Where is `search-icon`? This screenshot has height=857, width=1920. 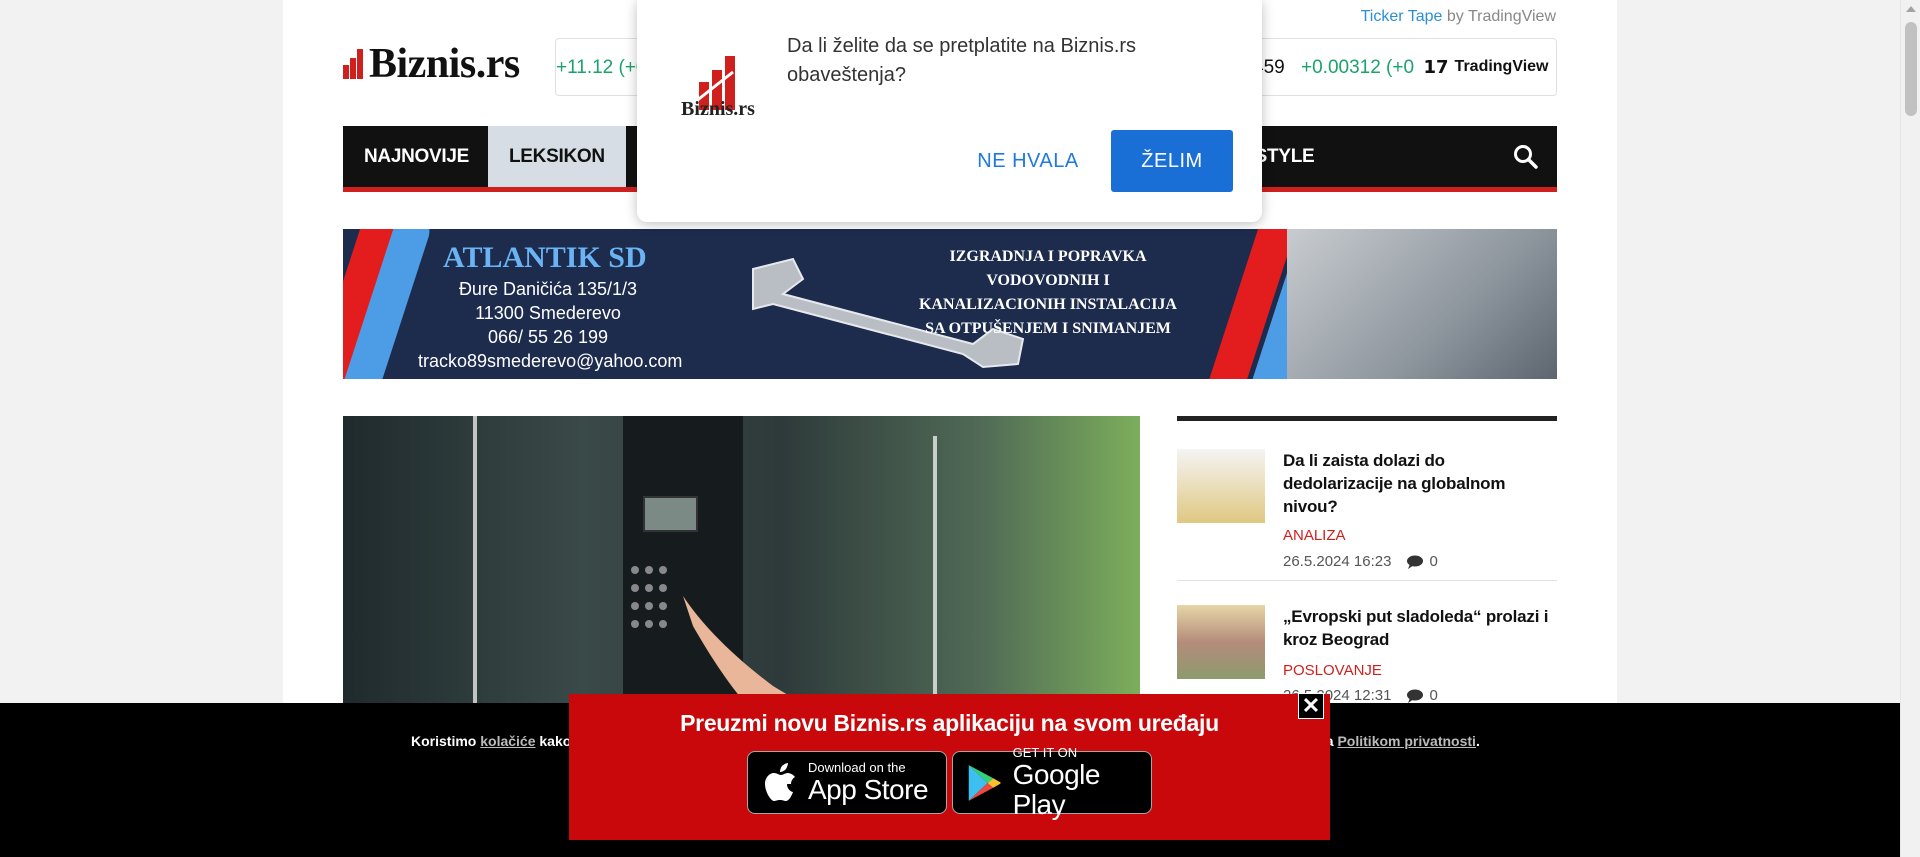
search-icon is located at coordinates (1526, 157).